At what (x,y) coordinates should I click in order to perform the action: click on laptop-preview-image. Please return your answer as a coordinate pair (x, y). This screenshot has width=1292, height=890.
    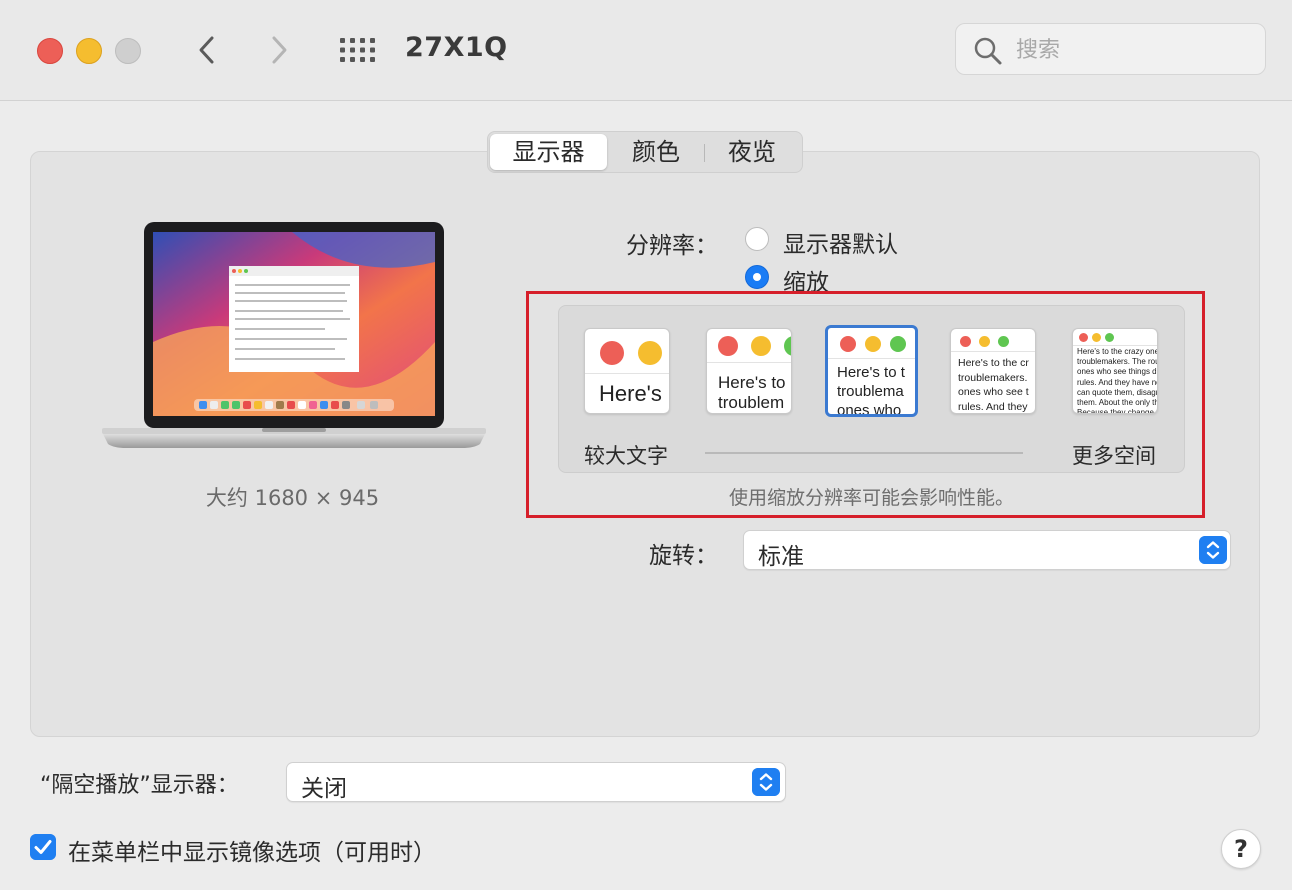
    Looking at the image, I should click on (294, 335).